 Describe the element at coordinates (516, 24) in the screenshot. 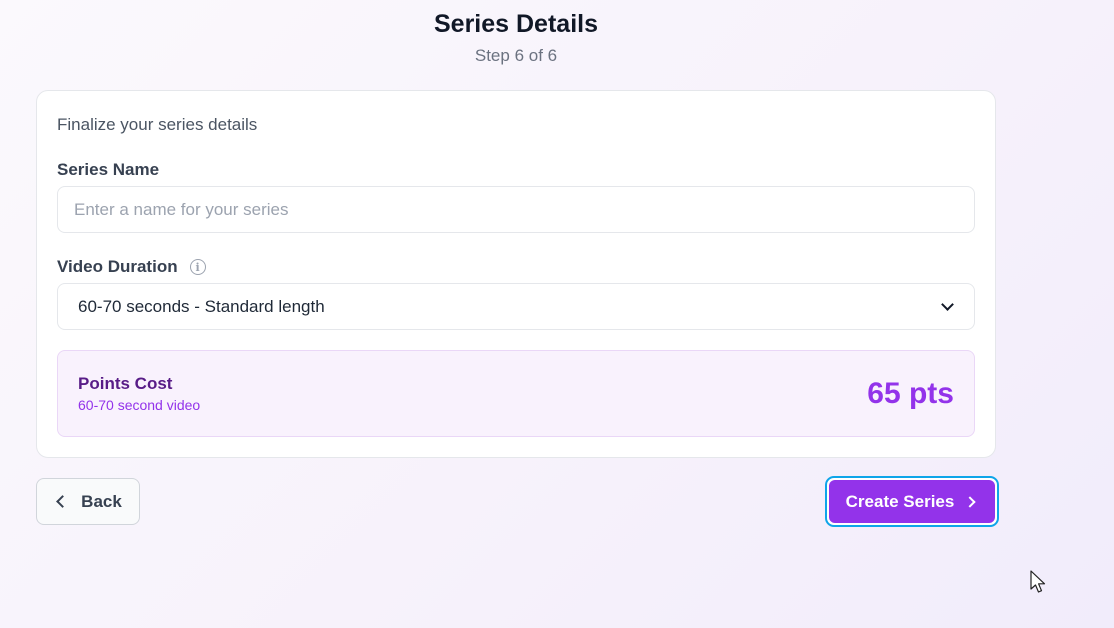

I see `page-title: Series Details` at that location.